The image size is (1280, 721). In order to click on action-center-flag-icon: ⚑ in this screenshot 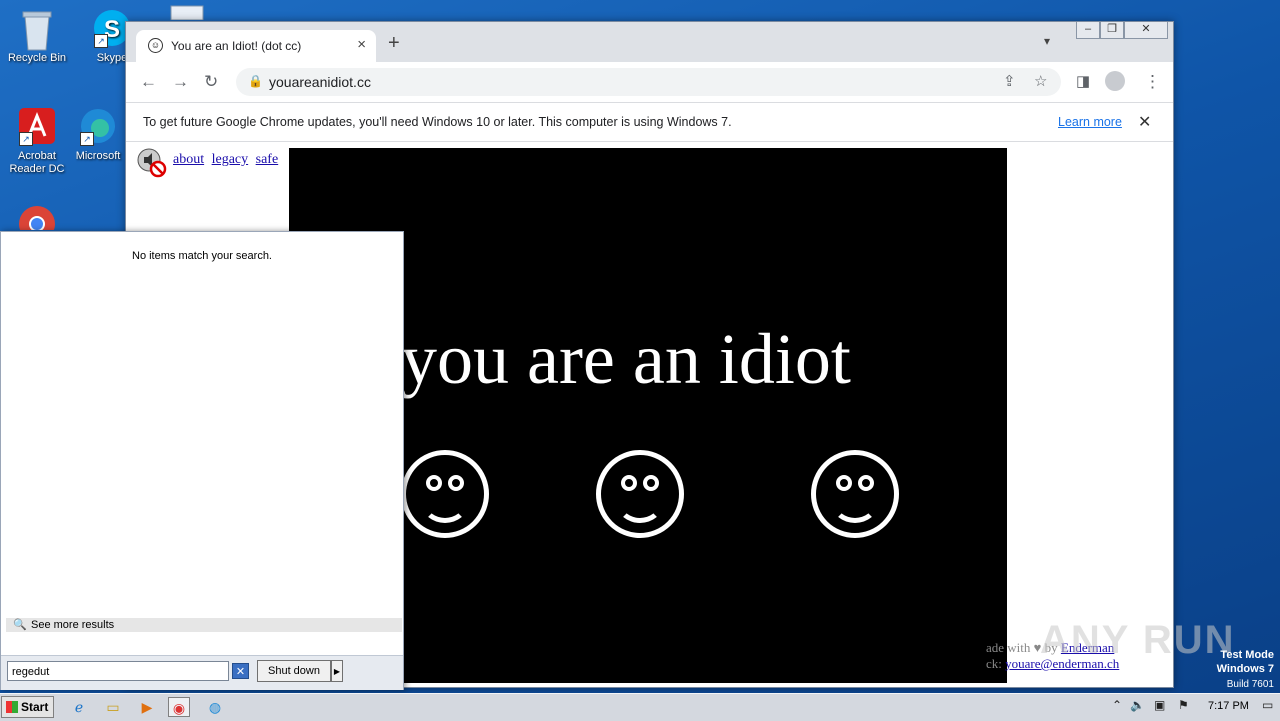, I will do `click(1183, 705)`.